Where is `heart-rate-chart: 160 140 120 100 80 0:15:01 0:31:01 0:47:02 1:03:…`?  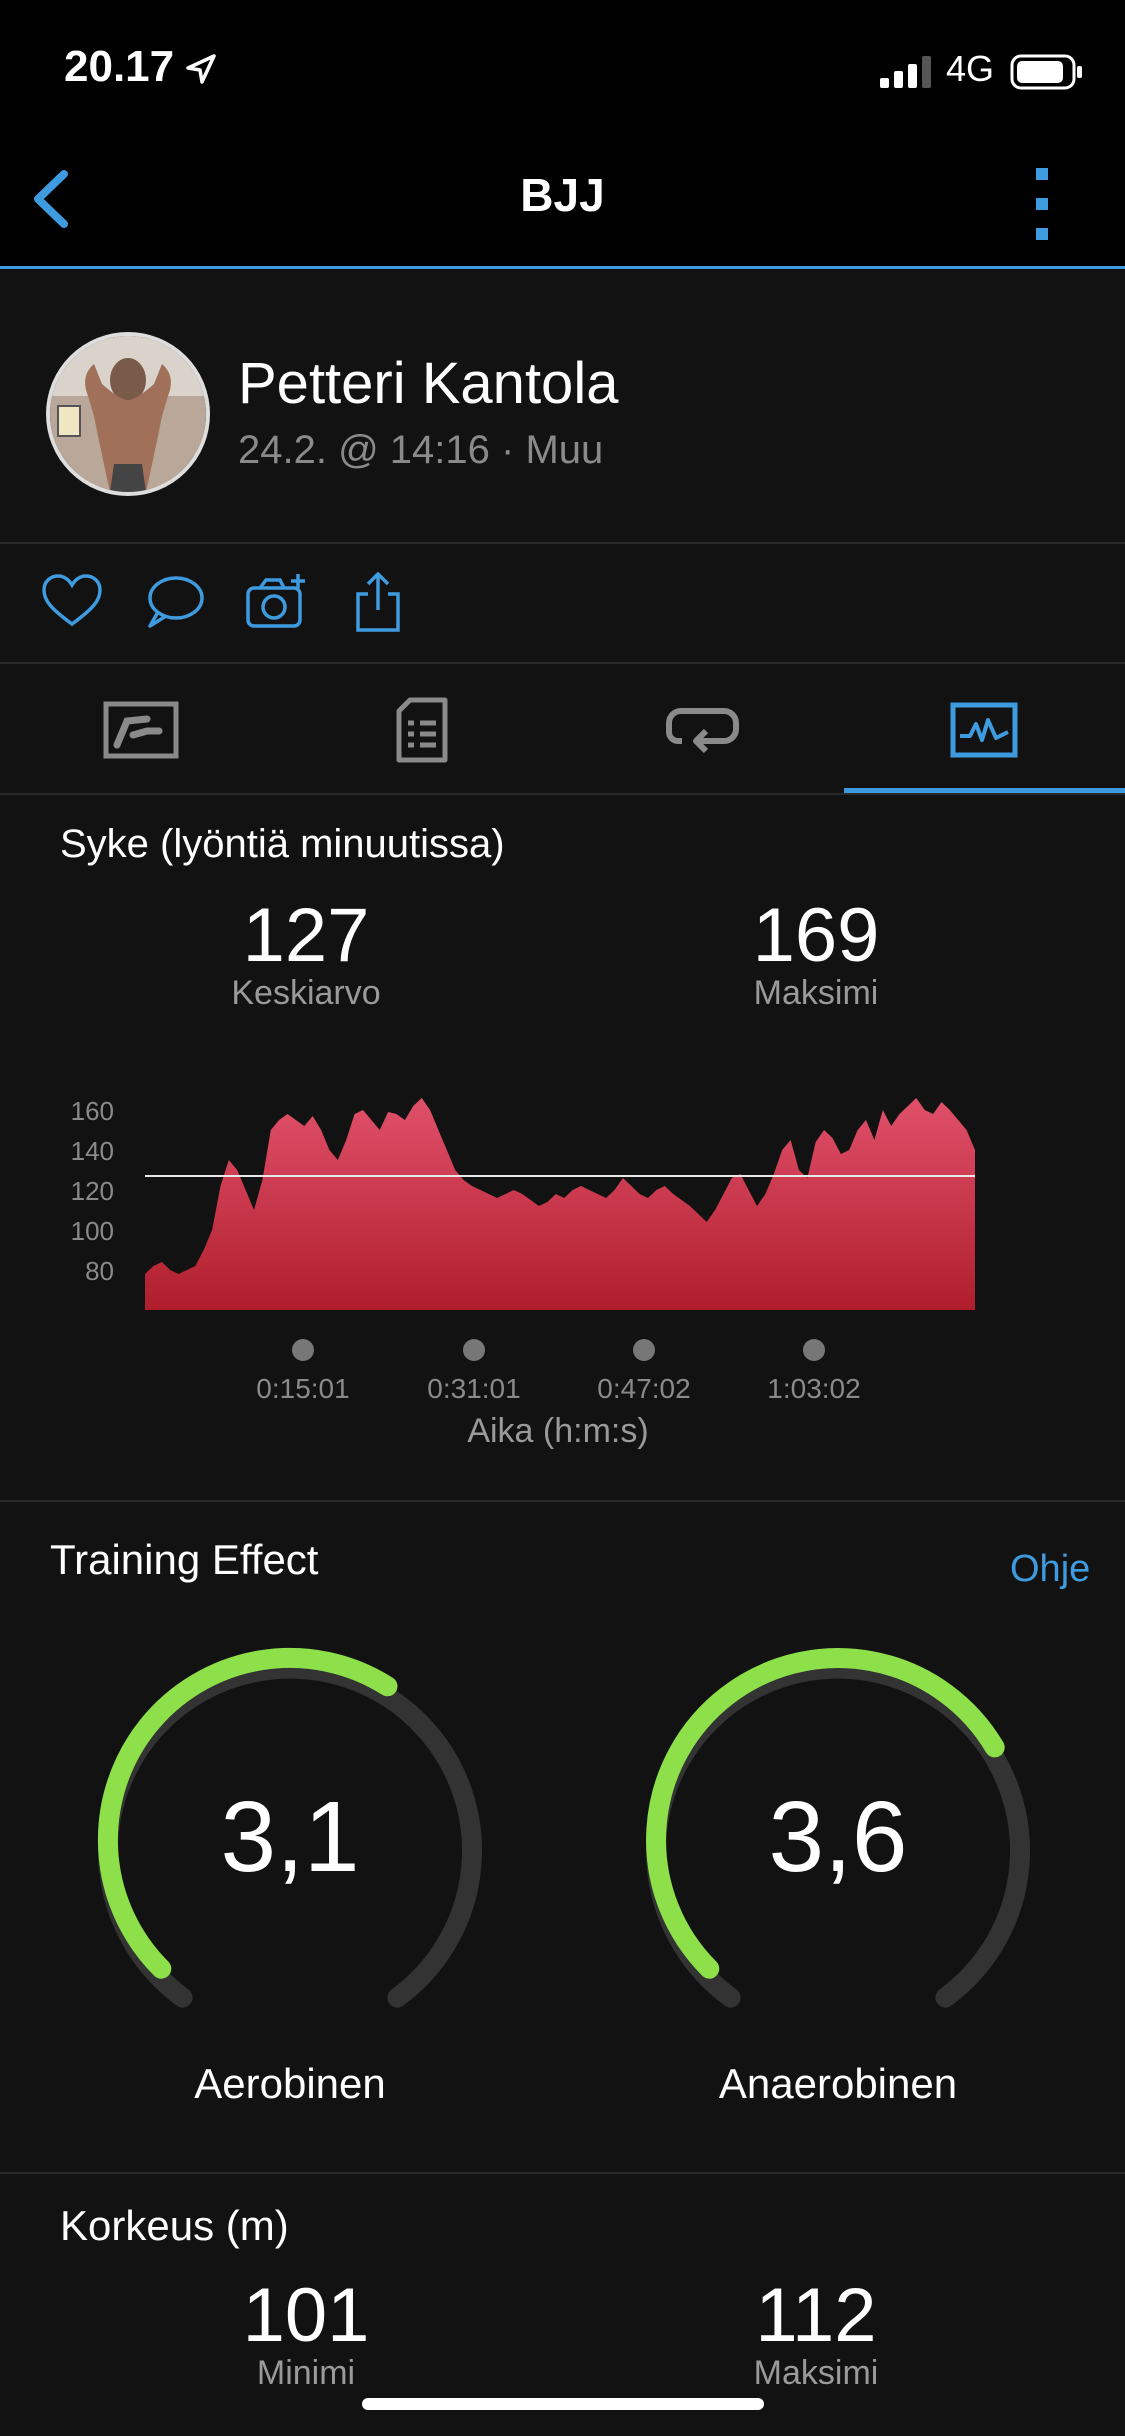
heart-rate-chart: 160 140 120 100 80 0:15:01 0:31:01 0:47:02 1:03:… is located at coordinates (550, 1270).